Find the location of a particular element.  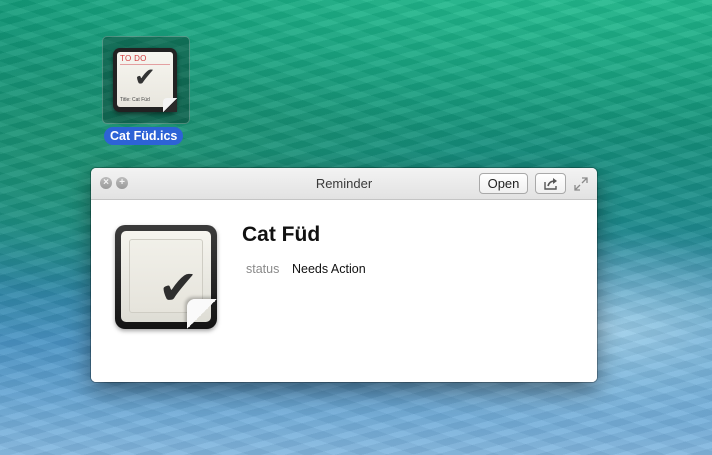

file-name-label: Cat Füd.ics is located at coordinates (144, 136).